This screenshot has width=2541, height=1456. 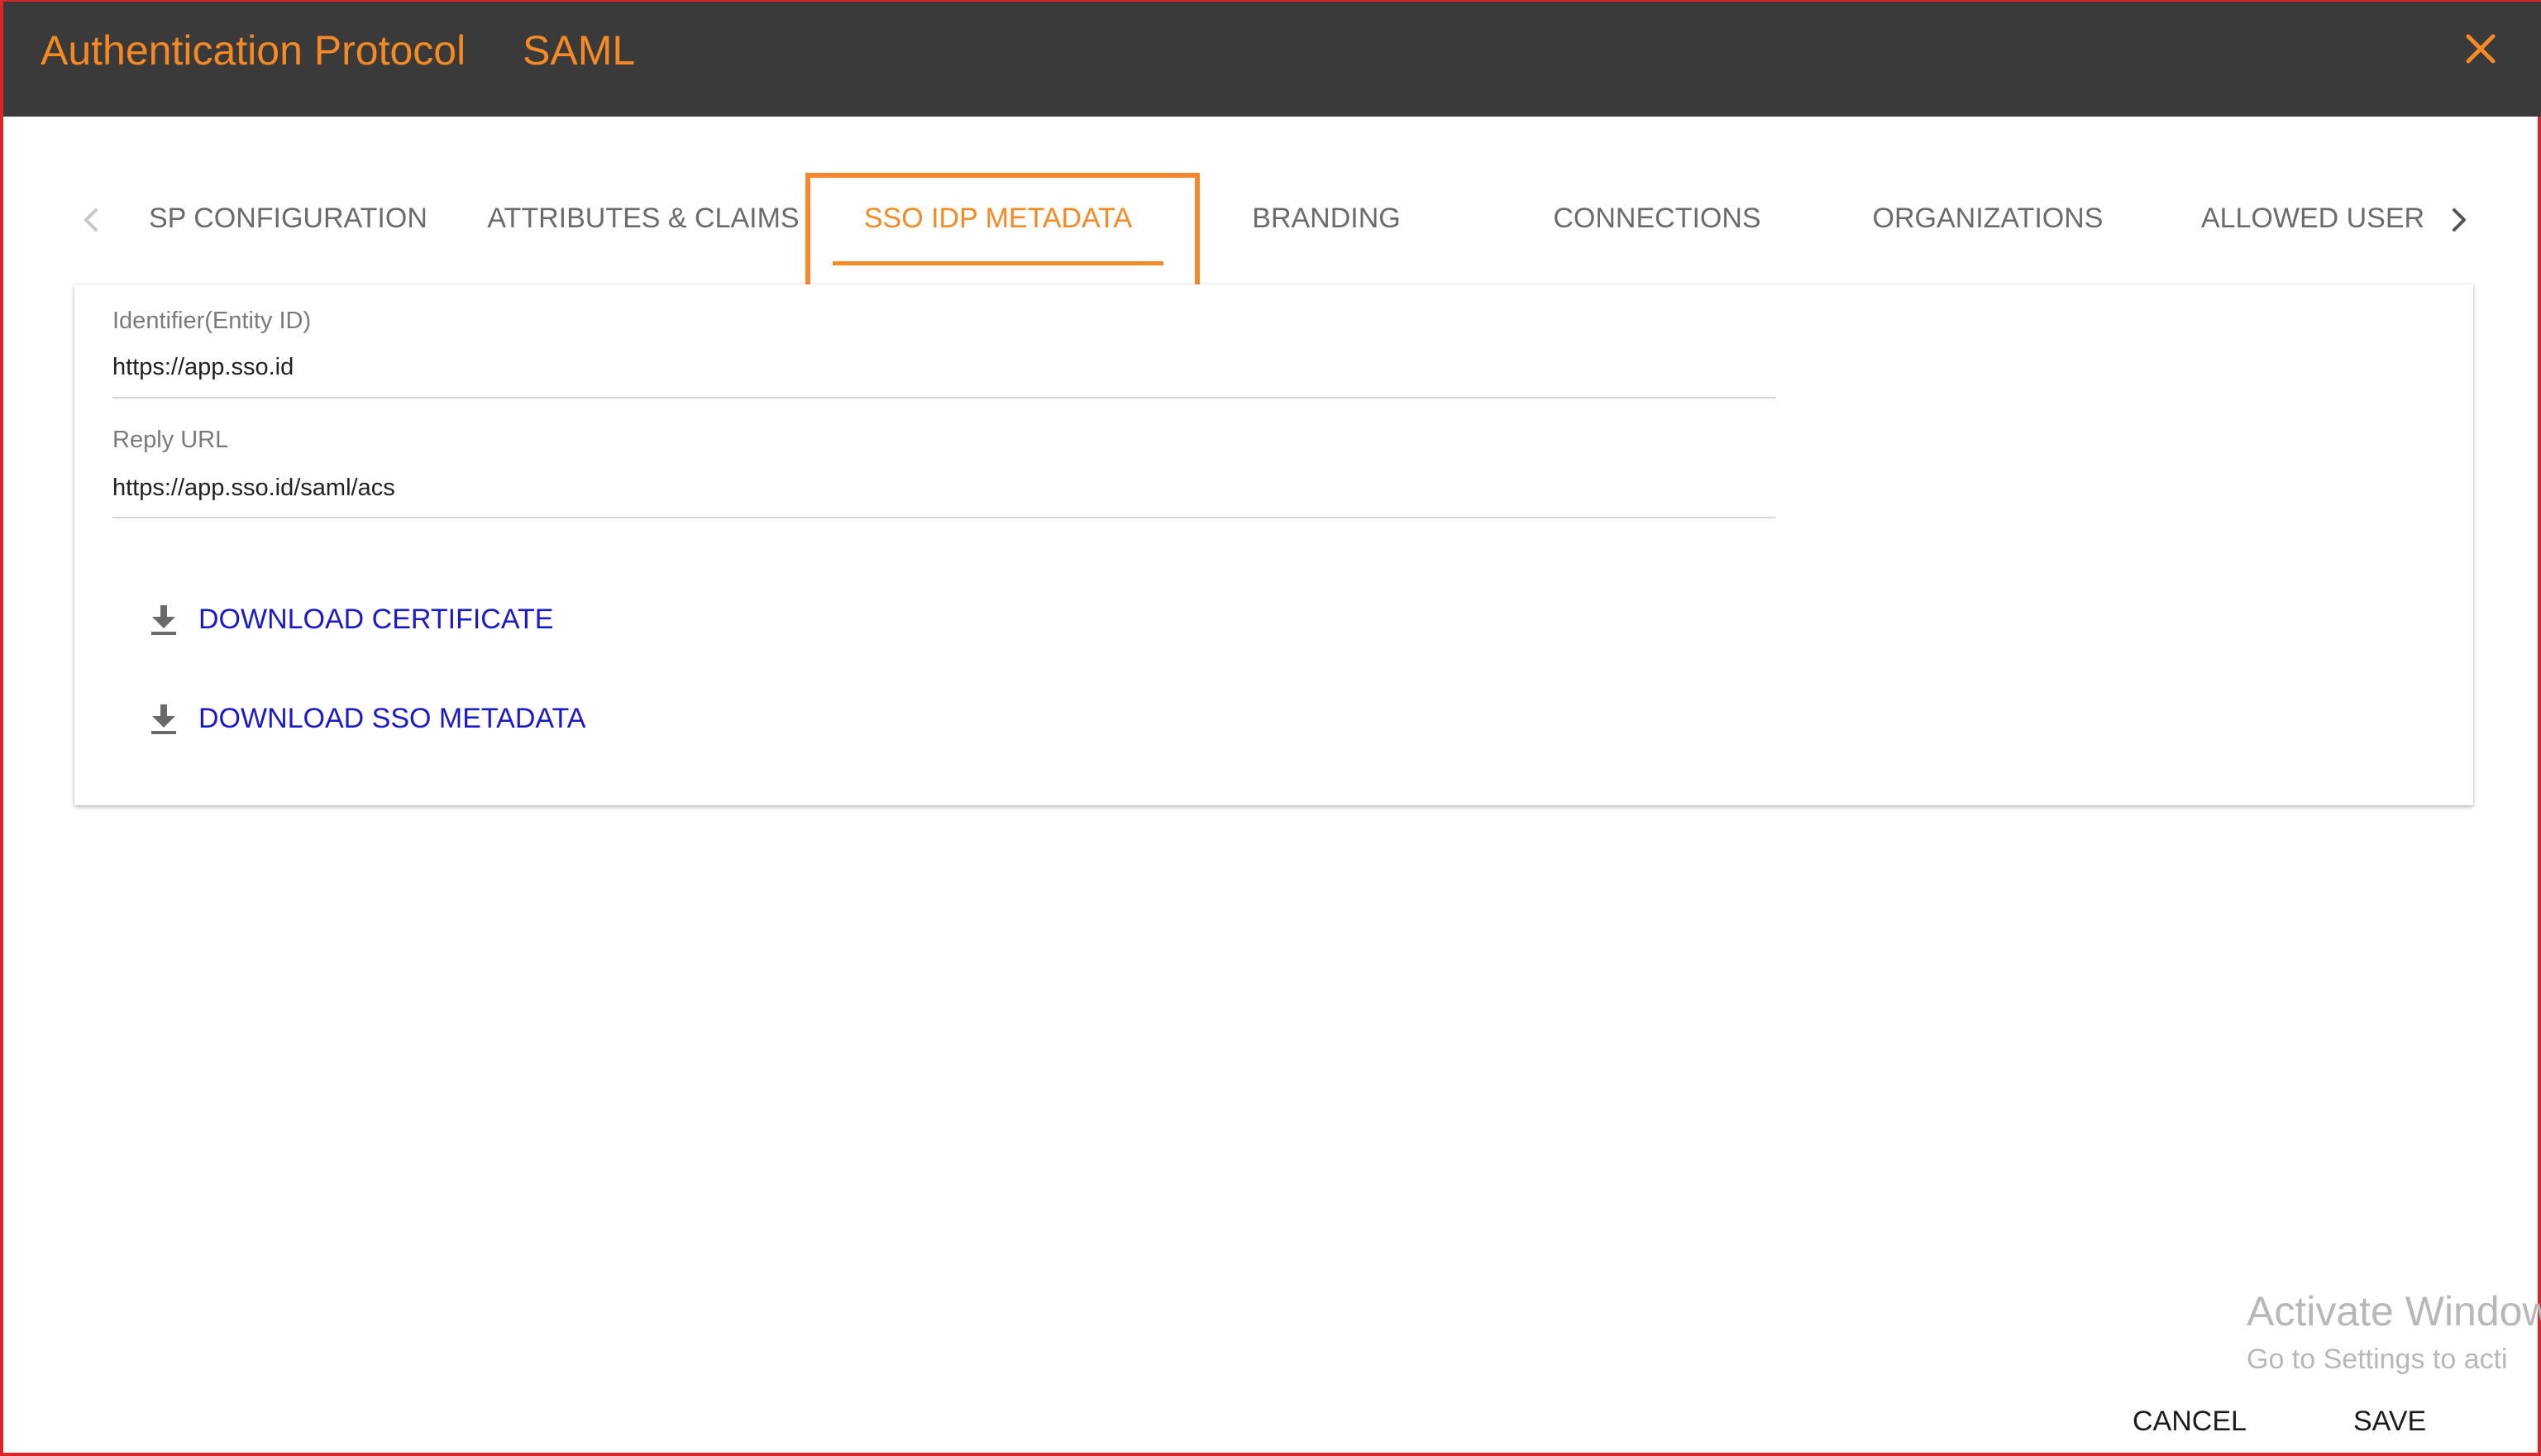 What do you see at coordinates (1002, 231) in the screenshot?
I see `highlight-box` at bounding box center [1002, 231].